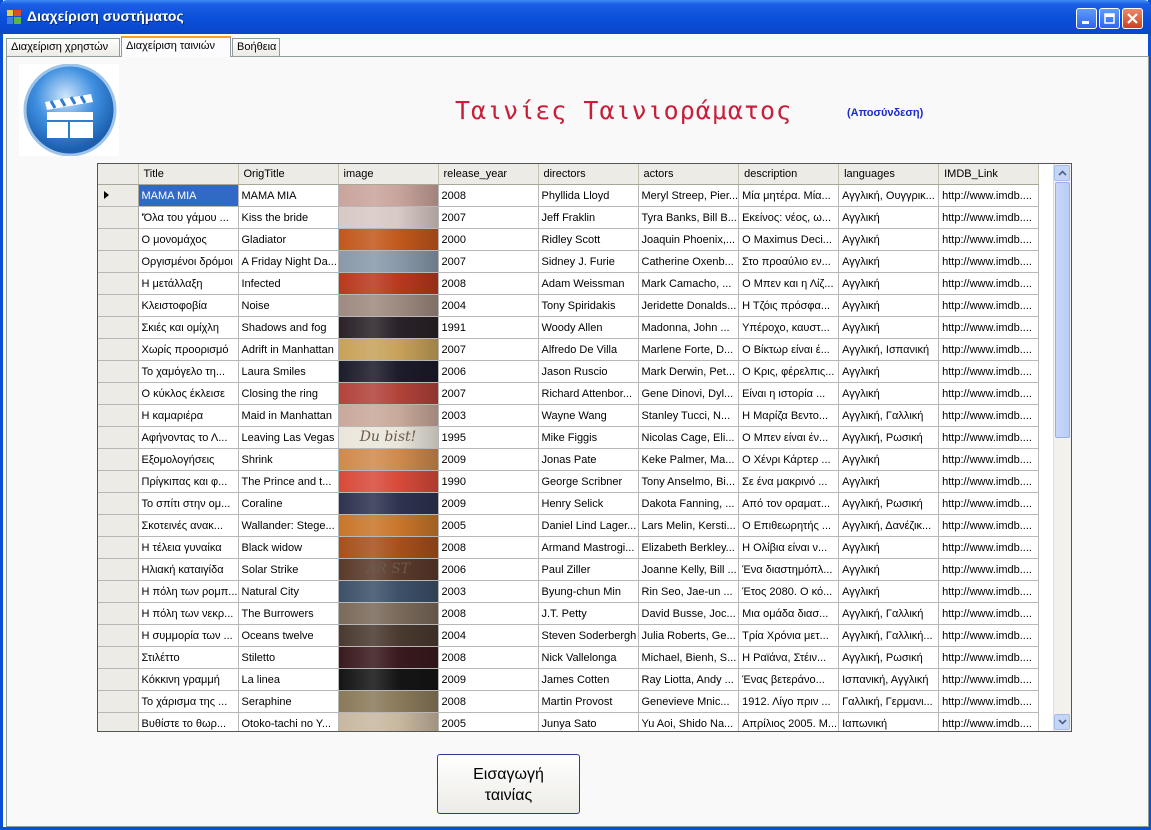 The height and width of the screenshot is (830, 1151). Describe the element at coordinates (575, 17) in the screenshot. I see `title-bar: Διαχείριση συστήματος` at that location.